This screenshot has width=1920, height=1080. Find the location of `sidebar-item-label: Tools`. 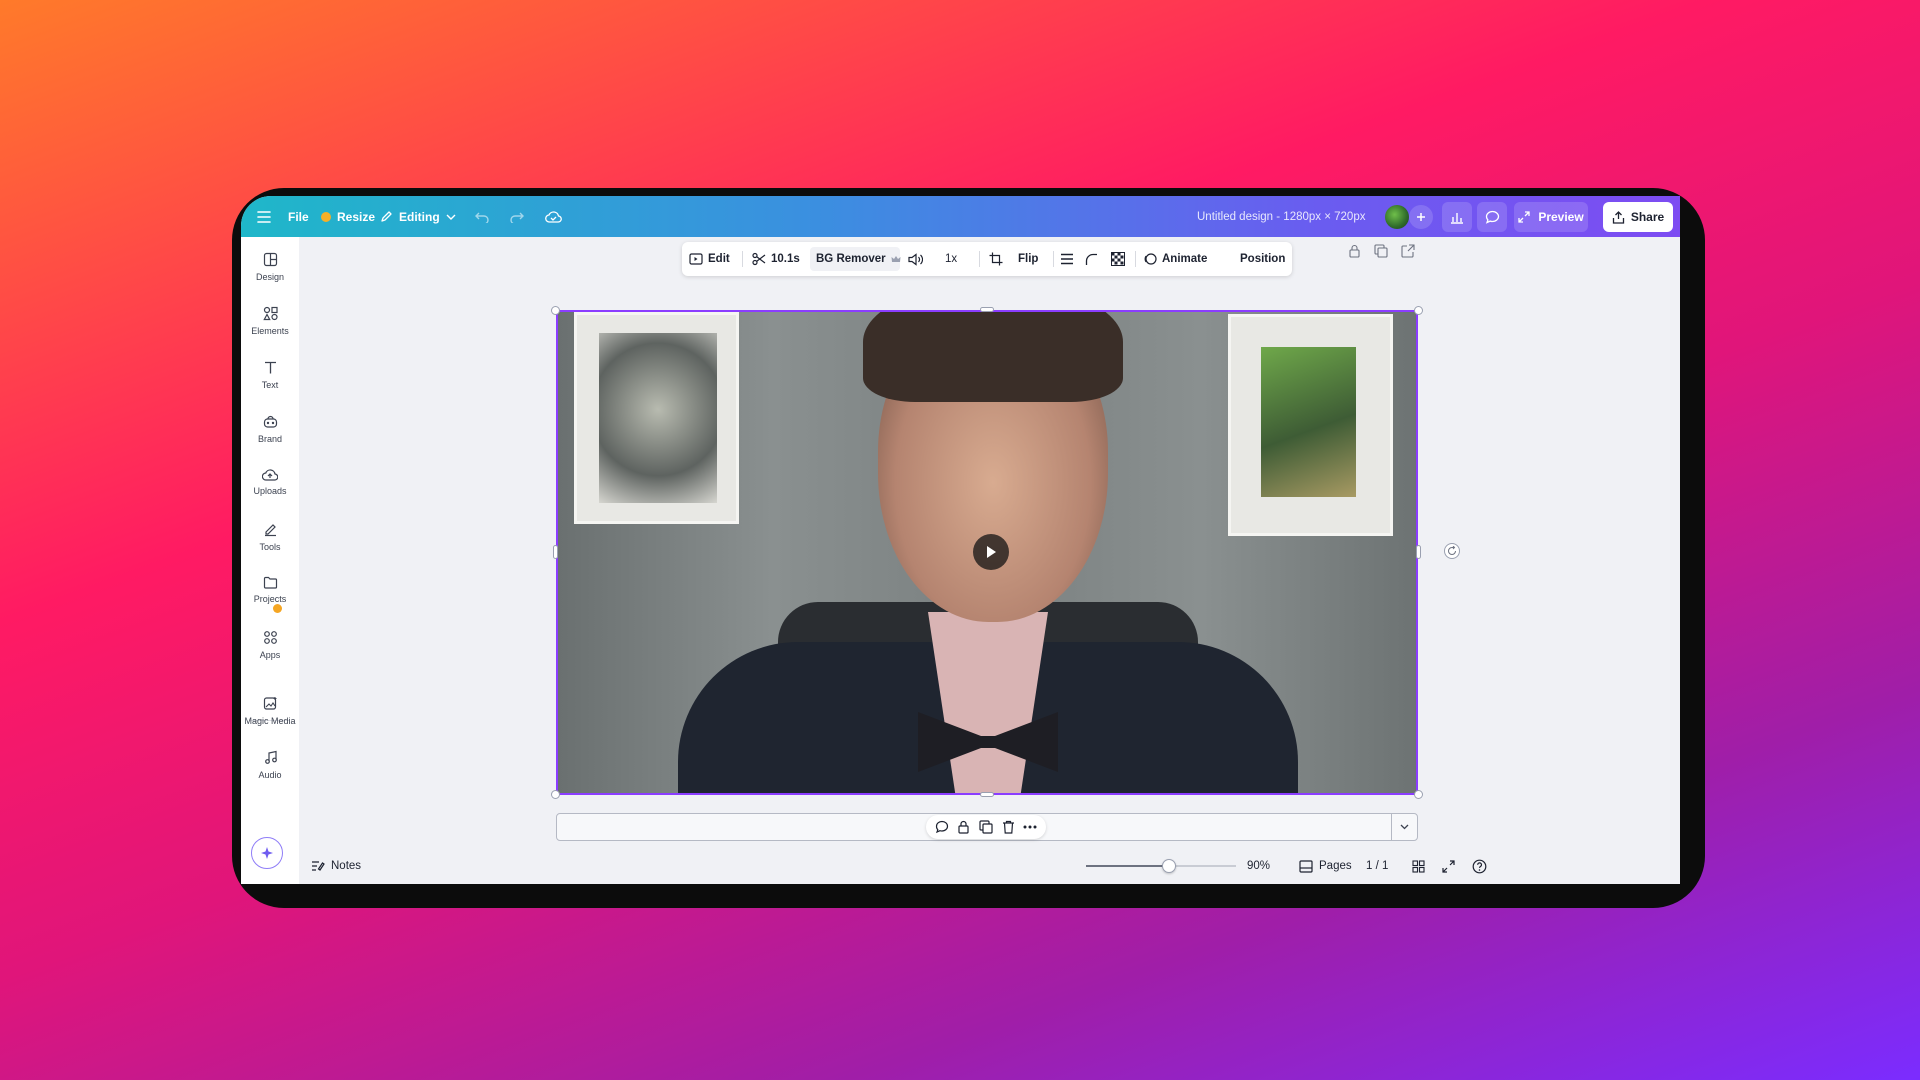

sidebar-item-label: Tools is located at coordinates (270, 547).